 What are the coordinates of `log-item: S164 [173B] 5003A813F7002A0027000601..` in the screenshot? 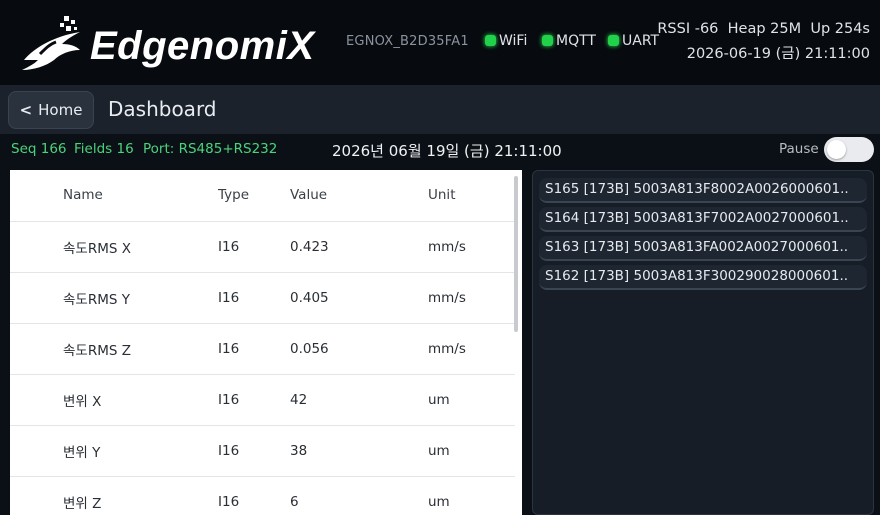 It's located at (703, 219).